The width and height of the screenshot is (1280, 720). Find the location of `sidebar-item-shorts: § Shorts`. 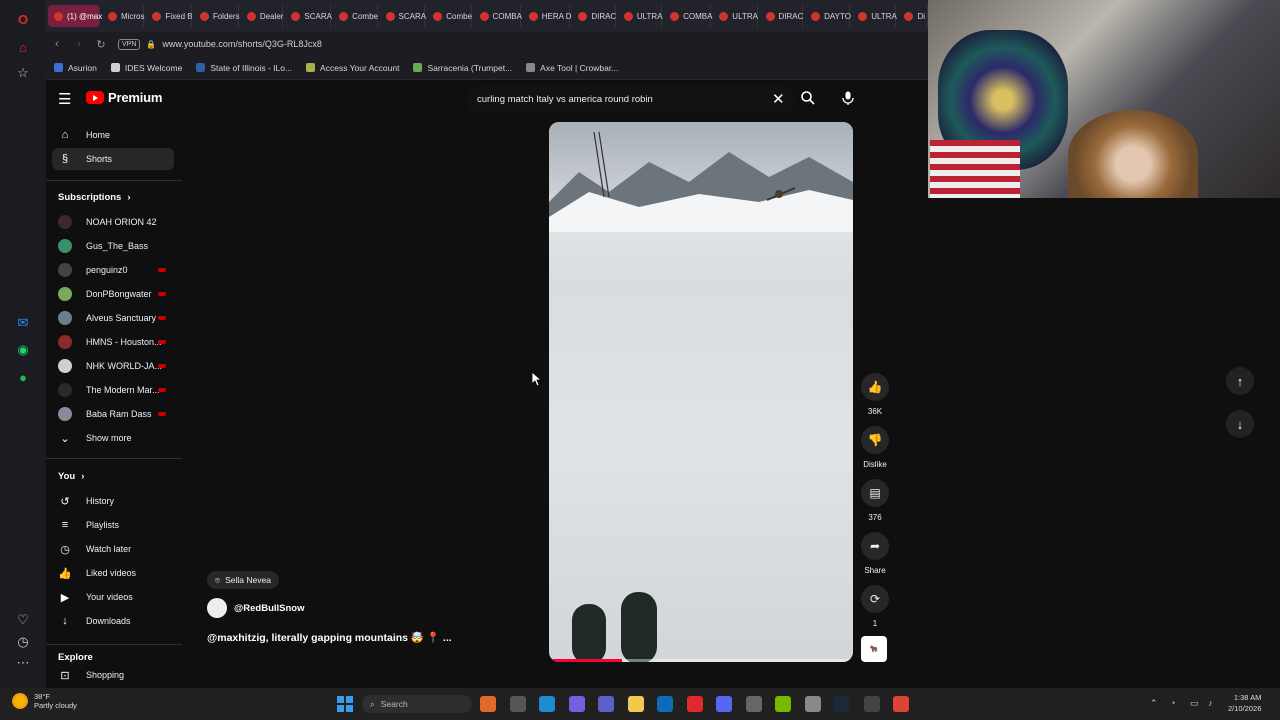

sidebar-item-shorts: § Shorts is located at coordinates (113, 159).